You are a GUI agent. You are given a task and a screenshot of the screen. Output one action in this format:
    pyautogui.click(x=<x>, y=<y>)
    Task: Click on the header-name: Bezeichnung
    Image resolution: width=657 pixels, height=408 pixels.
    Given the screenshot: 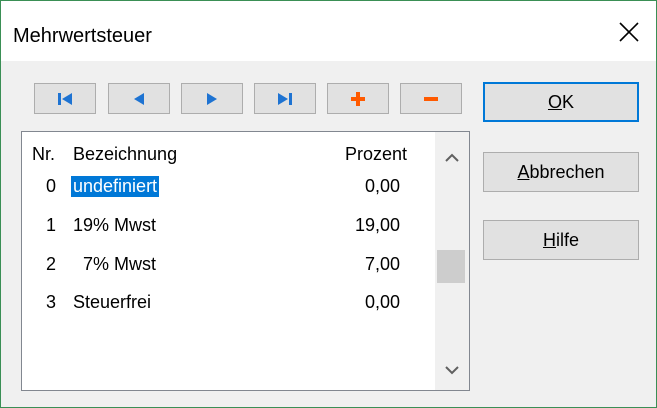 What is the action you would take?
    pyautogui.click(x=125, y=154)
    